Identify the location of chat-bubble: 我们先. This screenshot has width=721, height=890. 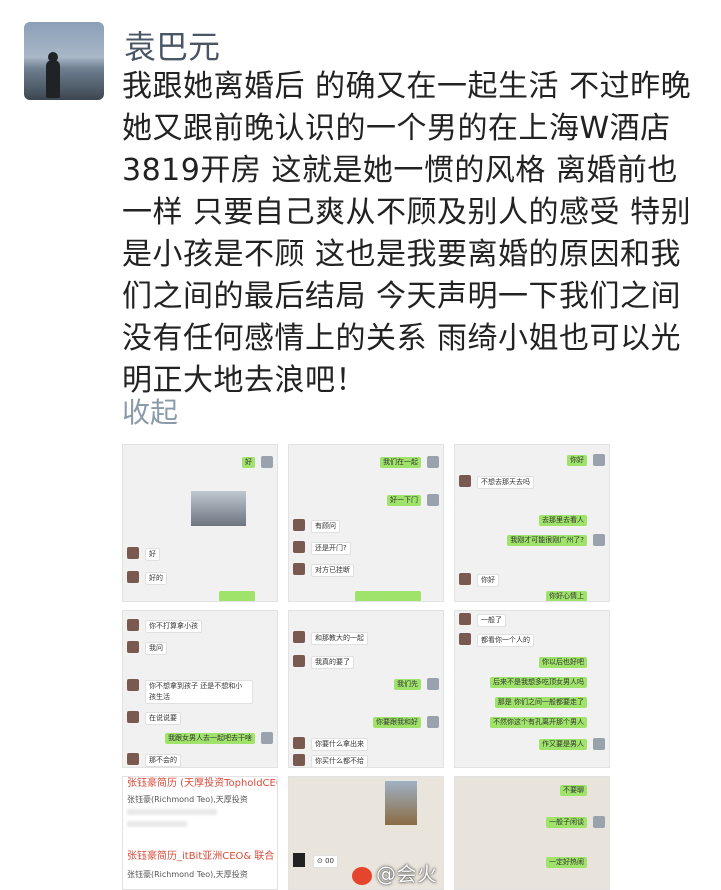
(407, 684).